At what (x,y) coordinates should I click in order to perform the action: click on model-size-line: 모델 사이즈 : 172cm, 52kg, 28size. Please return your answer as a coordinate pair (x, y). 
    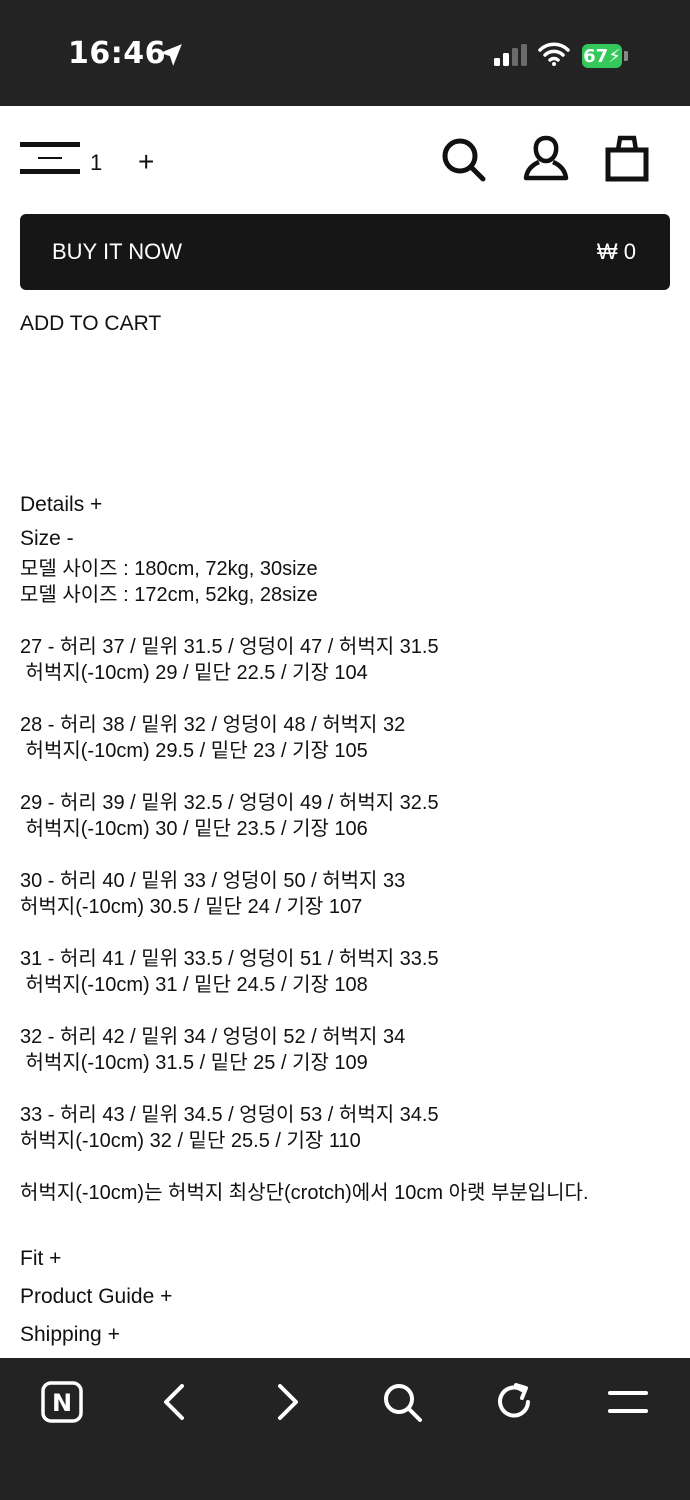
    Looking at the image, I should click on (169, 595).